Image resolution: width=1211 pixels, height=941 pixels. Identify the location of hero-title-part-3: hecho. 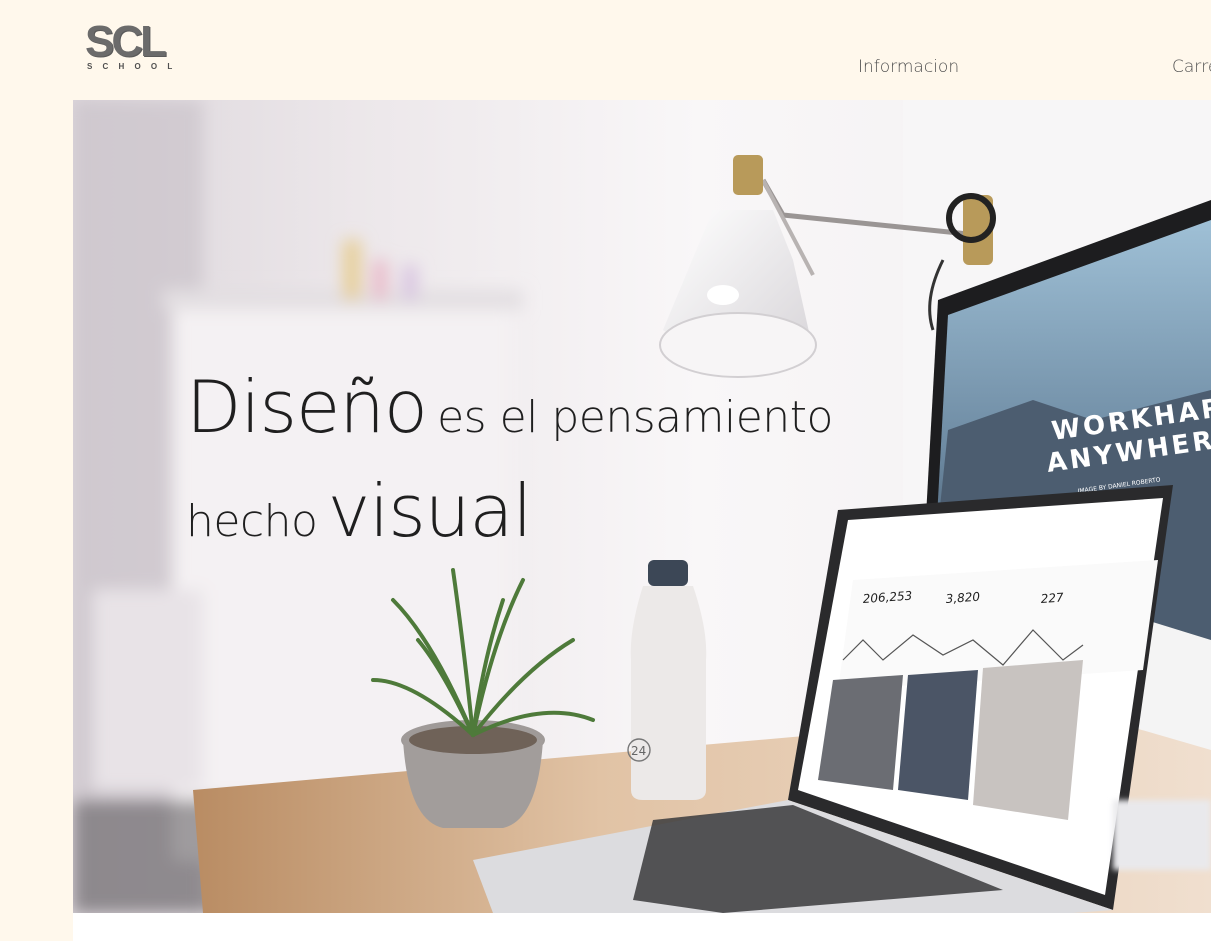
(252, 521).